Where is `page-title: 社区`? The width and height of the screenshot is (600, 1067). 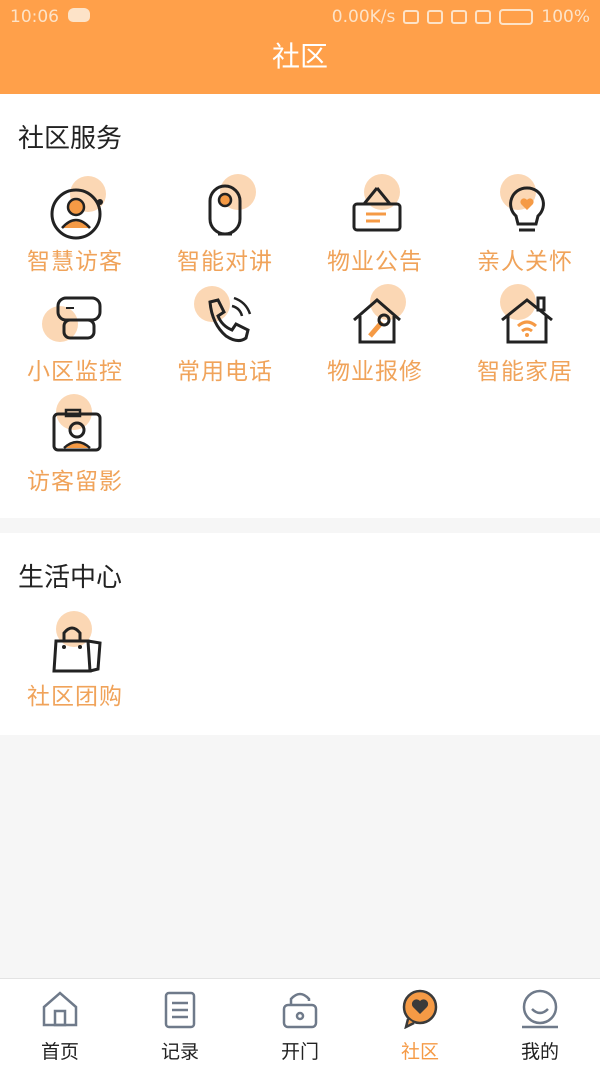 page-title: 社区 is located at coordinates (300, 64).